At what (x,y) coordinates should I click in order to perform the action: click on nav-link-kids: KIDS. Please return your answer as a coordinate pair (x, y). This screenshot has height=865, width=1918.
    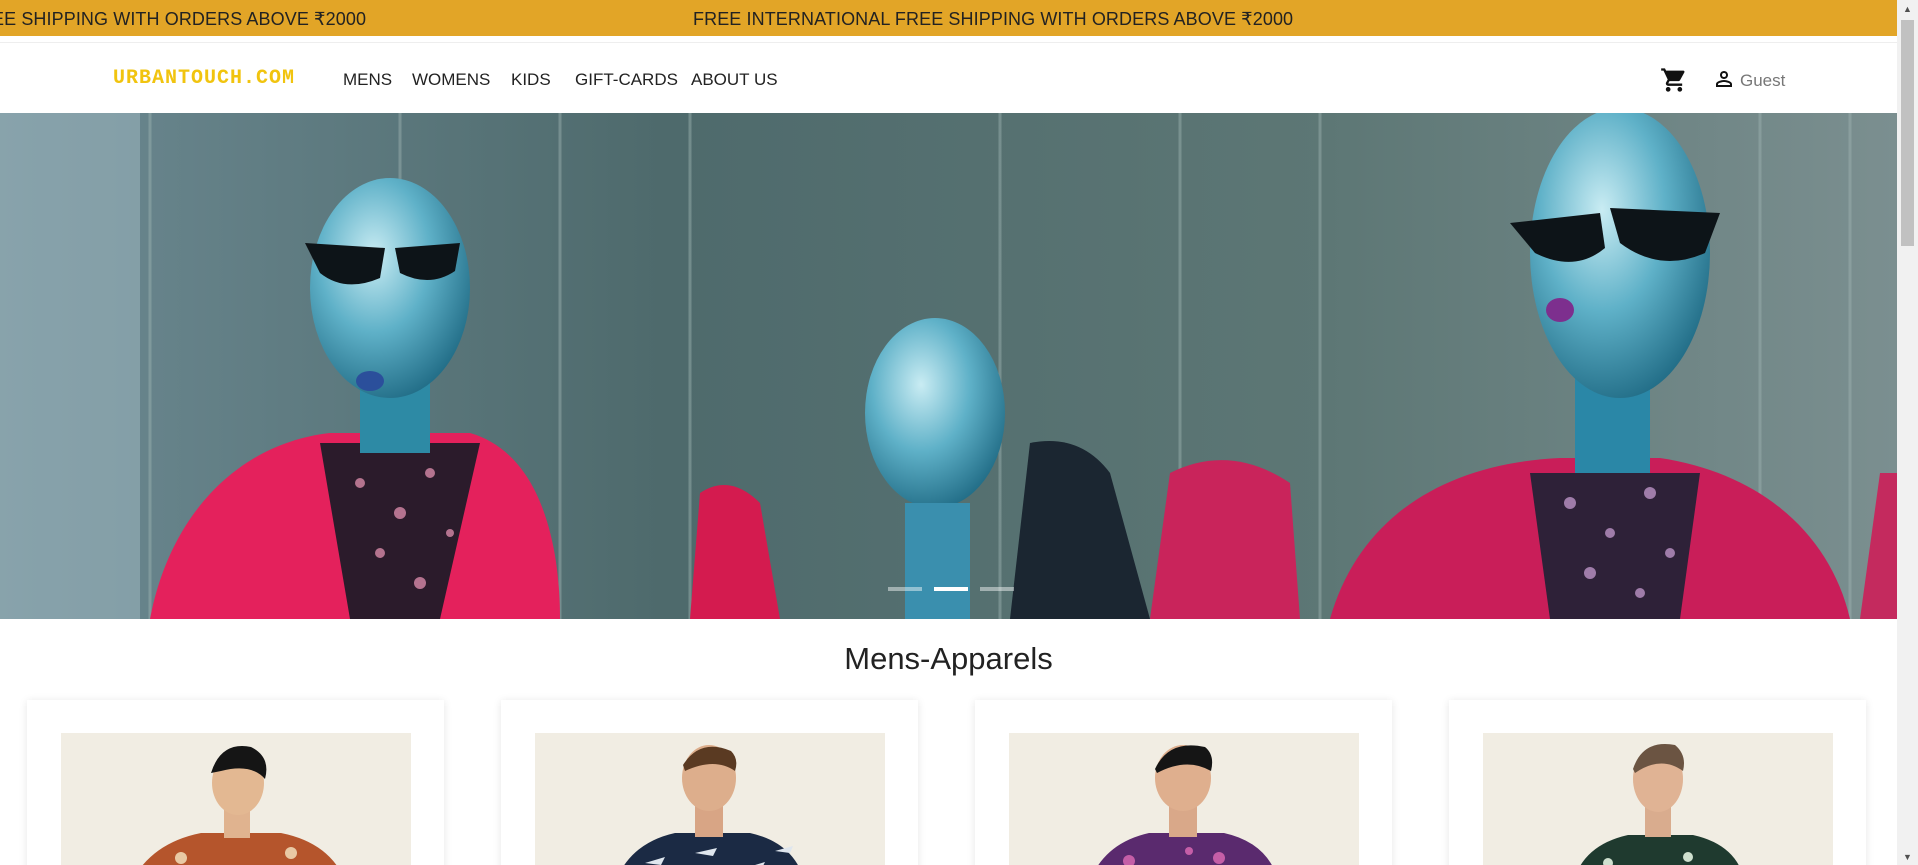
    Looking at the image, I should click on (531, 80).